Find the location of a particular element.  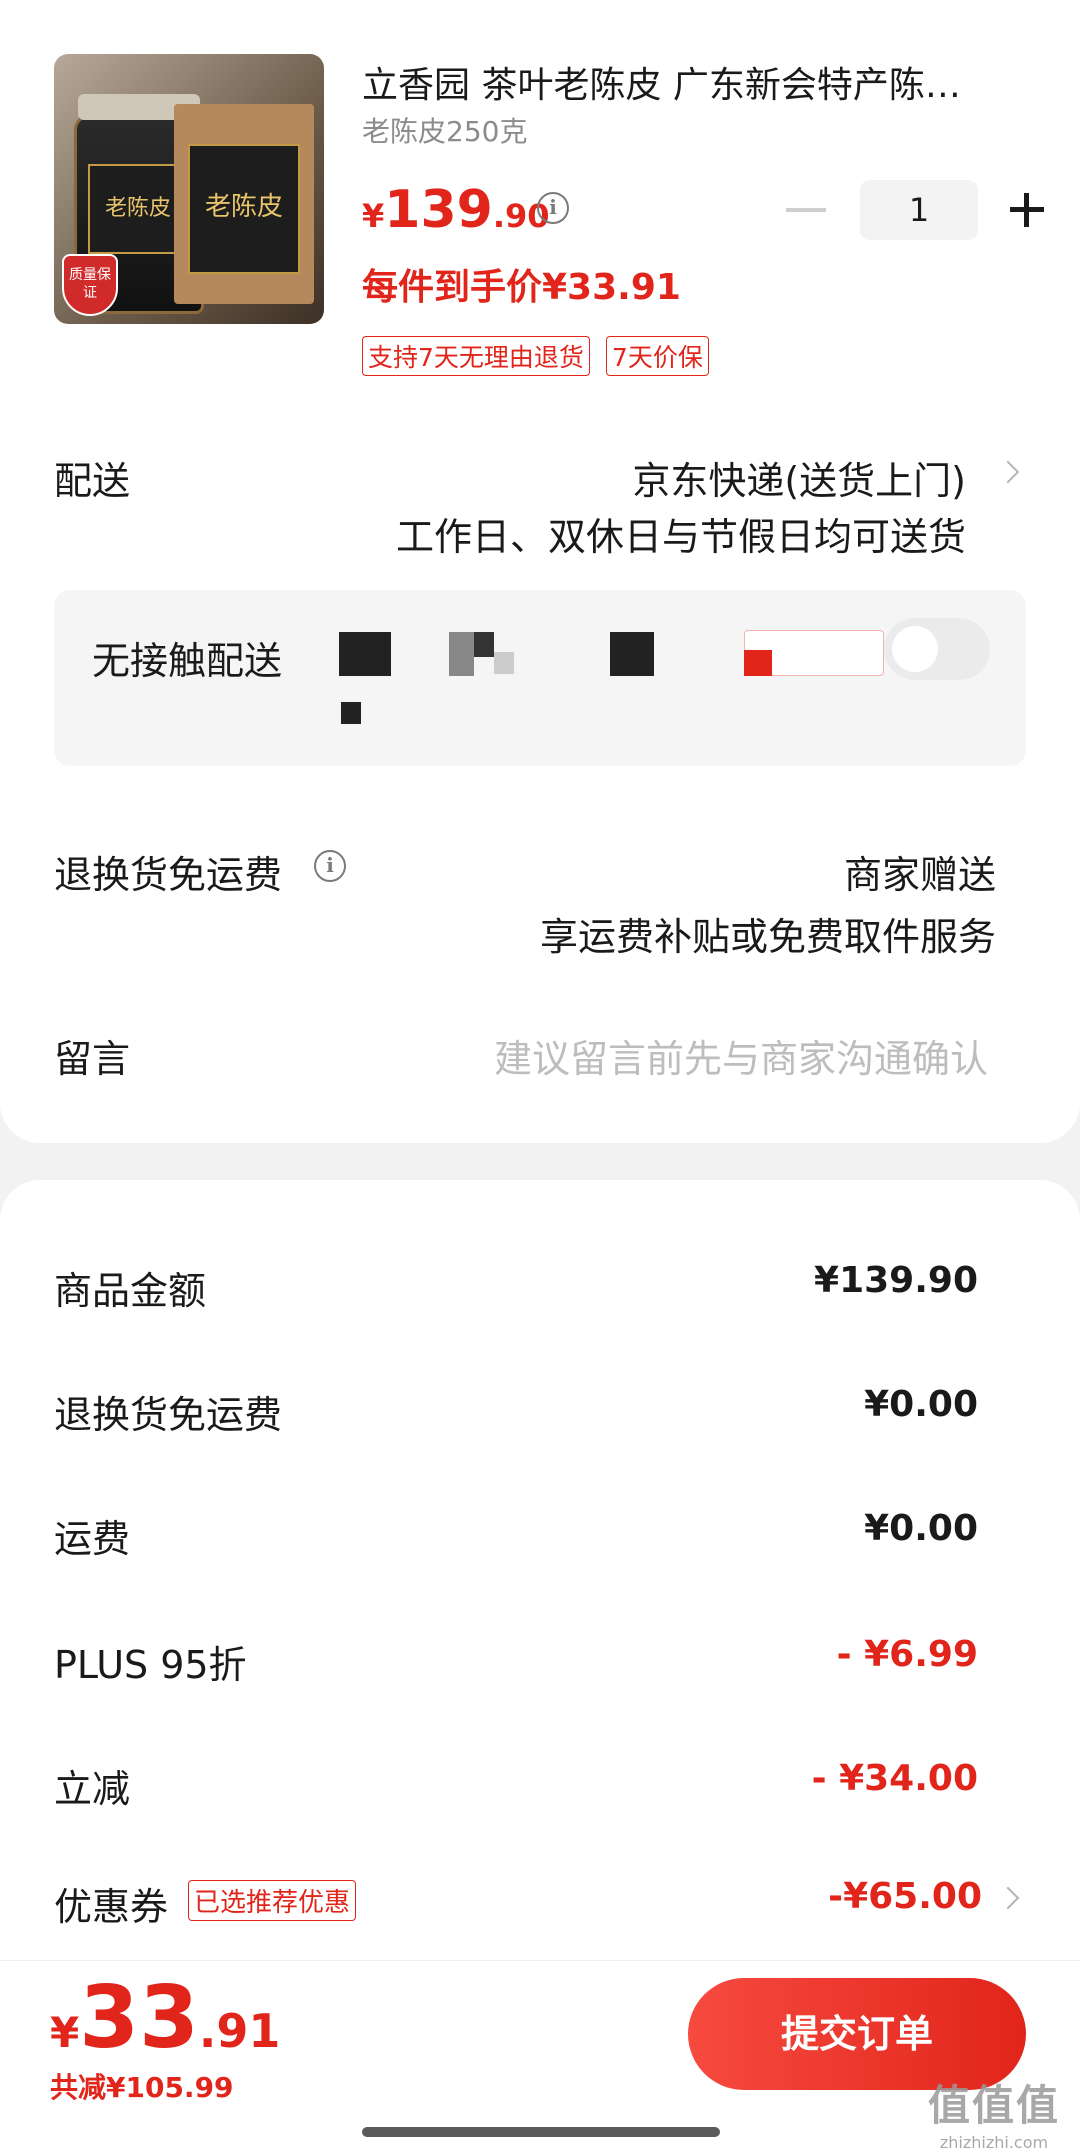

delivery-schedule: 工作日、双休日与节假日均可送货 is located at coordinates (680, 537).